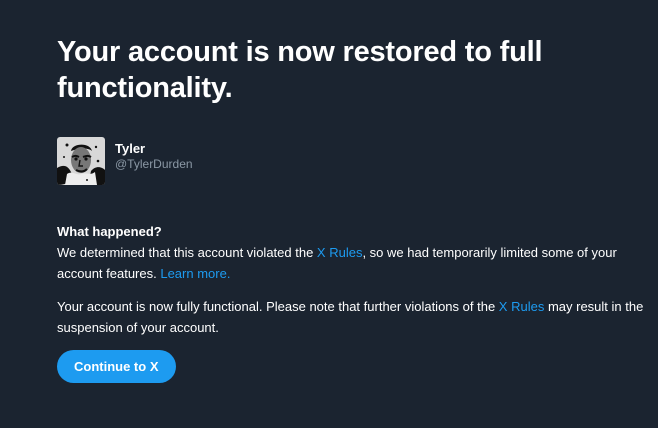 The image size is (658, 428). Describe the element at coordinates (340, 252) in the screenshot. I see `x-rules-link: X Rules` at that location.